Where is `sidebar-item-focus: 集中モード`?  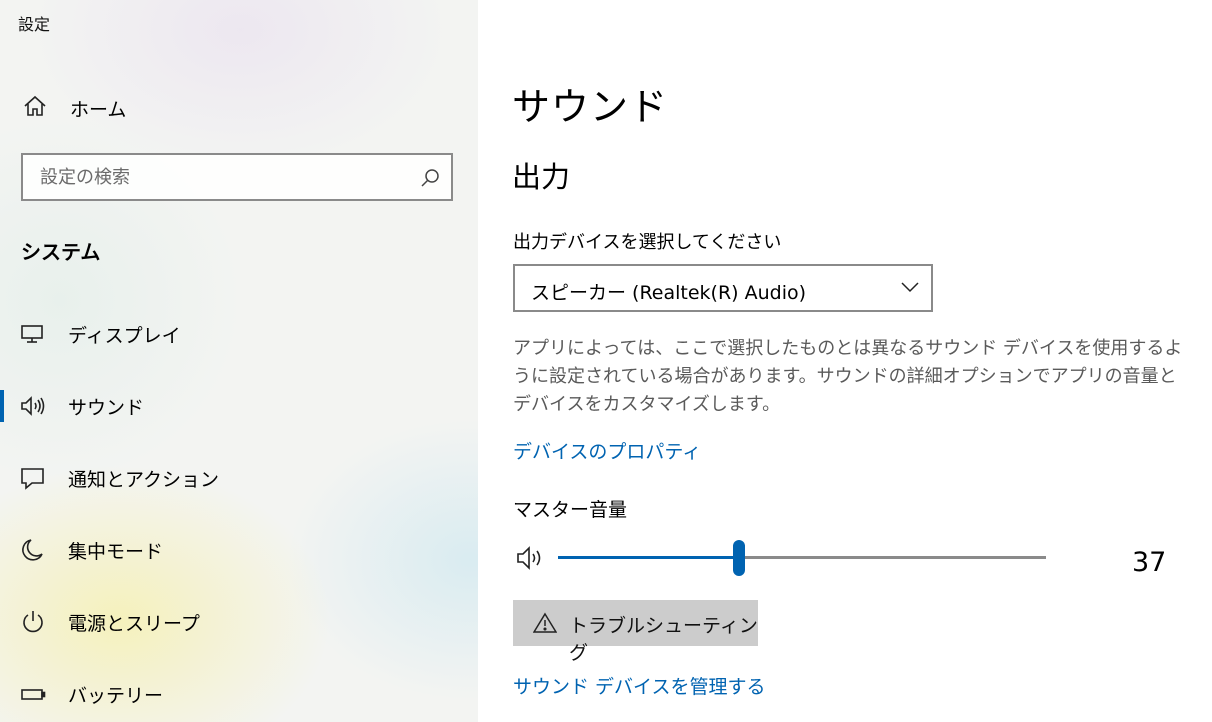
sidebar-item-focus: 集中モード is located at coordinates (239, 550).